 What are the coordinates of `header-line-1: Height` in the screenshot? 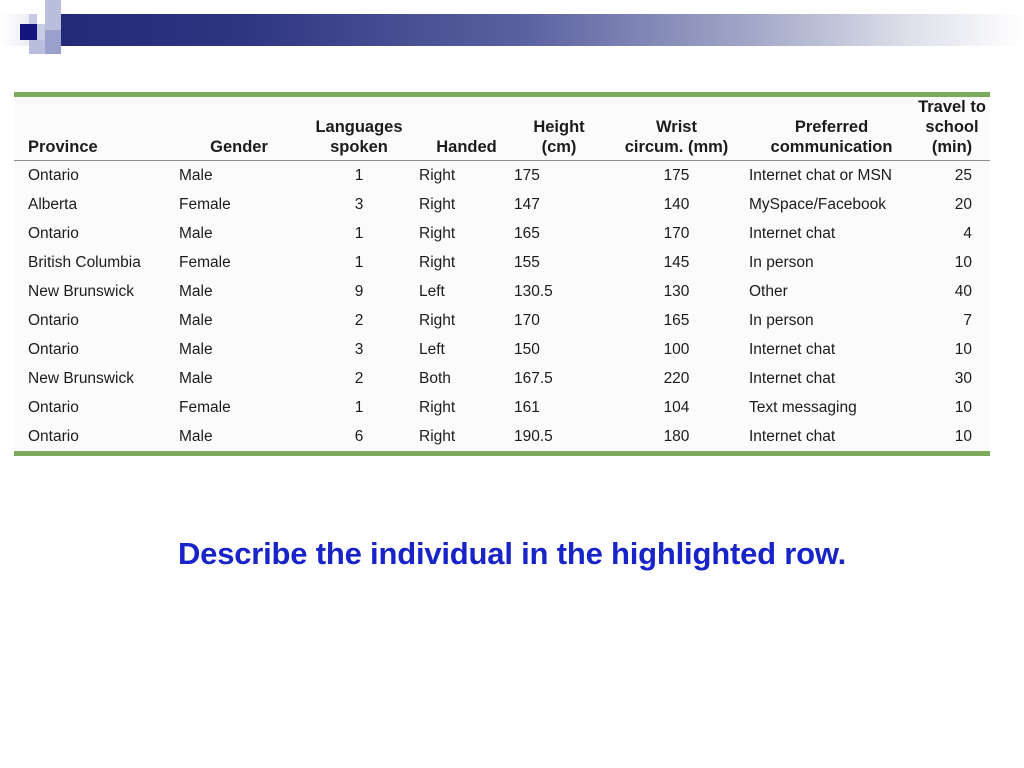 It's located at (559, 127).